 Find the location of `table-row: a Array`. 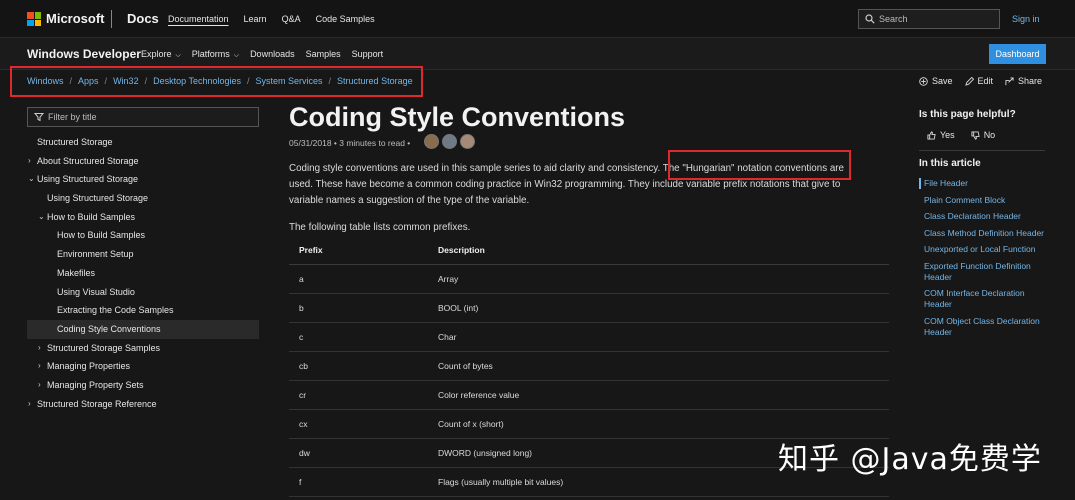

table-row: a Array is located at coordinates (589, 279).